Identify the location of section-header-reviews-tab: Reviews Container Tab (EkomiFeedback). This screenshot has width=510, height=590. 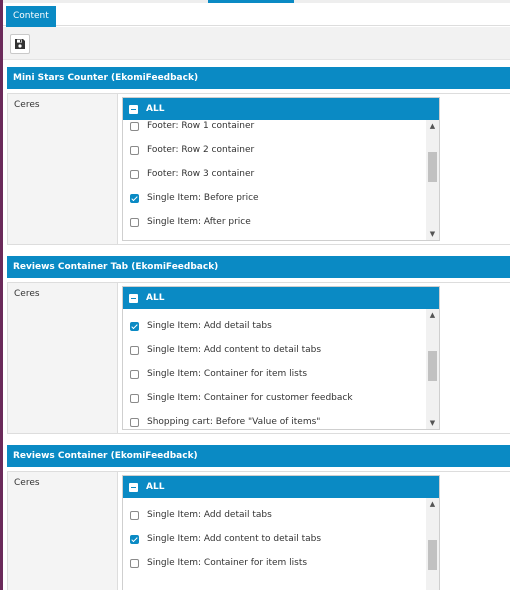
(258, 267).